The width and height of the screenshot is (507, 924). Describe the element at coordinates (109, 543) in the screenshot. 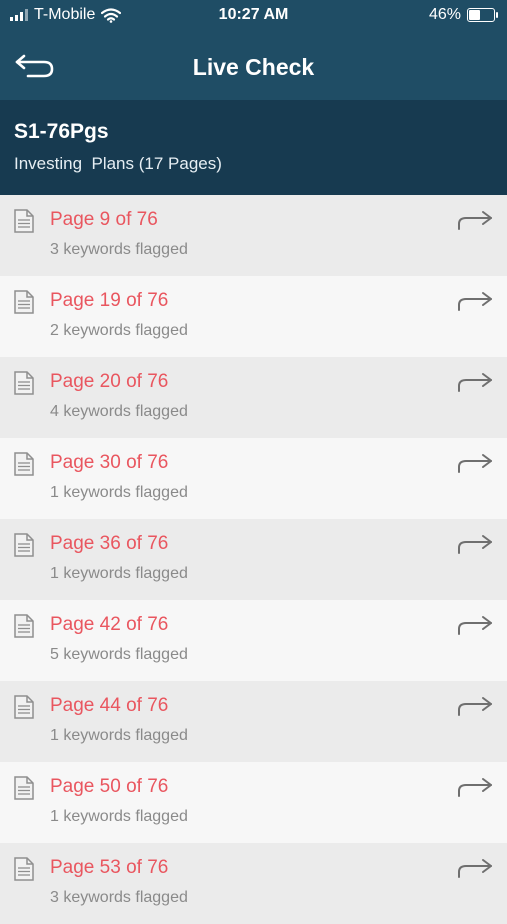

I see `page-number-label: Page 36 of 76` at that location.